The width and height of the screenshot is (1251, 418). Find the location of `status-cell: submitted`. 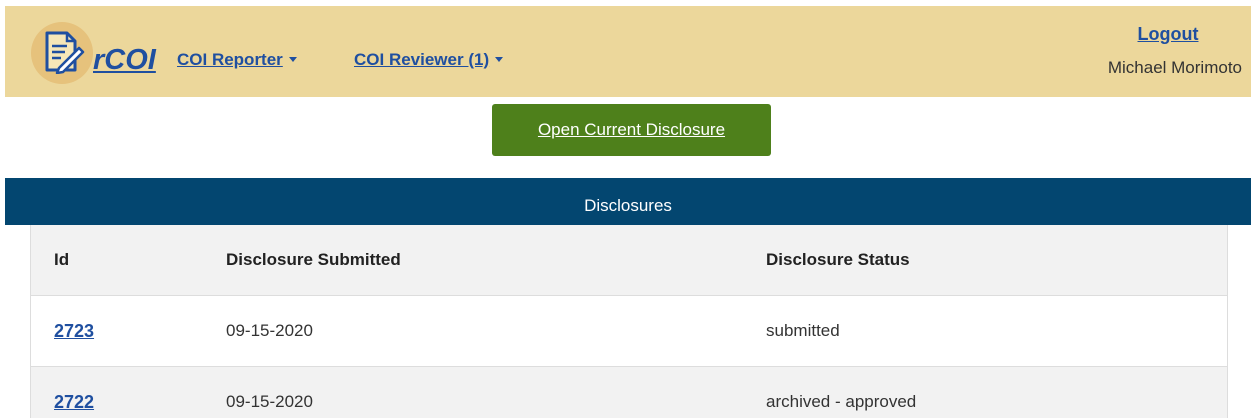

status-cell: submitted is located at coordinates (803, 330).